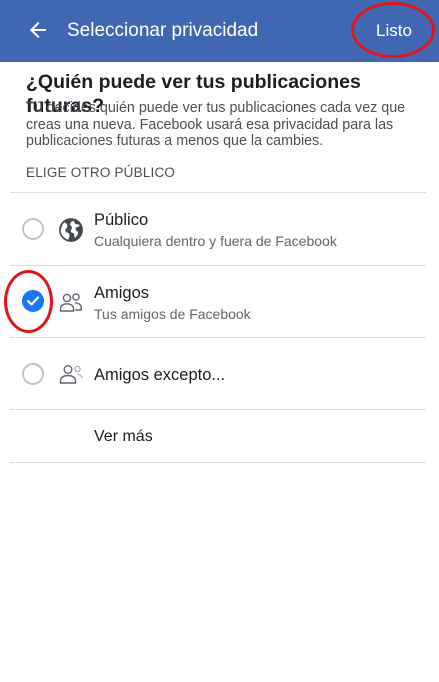  I want to click on checkmark-icon, so click(33, 301).